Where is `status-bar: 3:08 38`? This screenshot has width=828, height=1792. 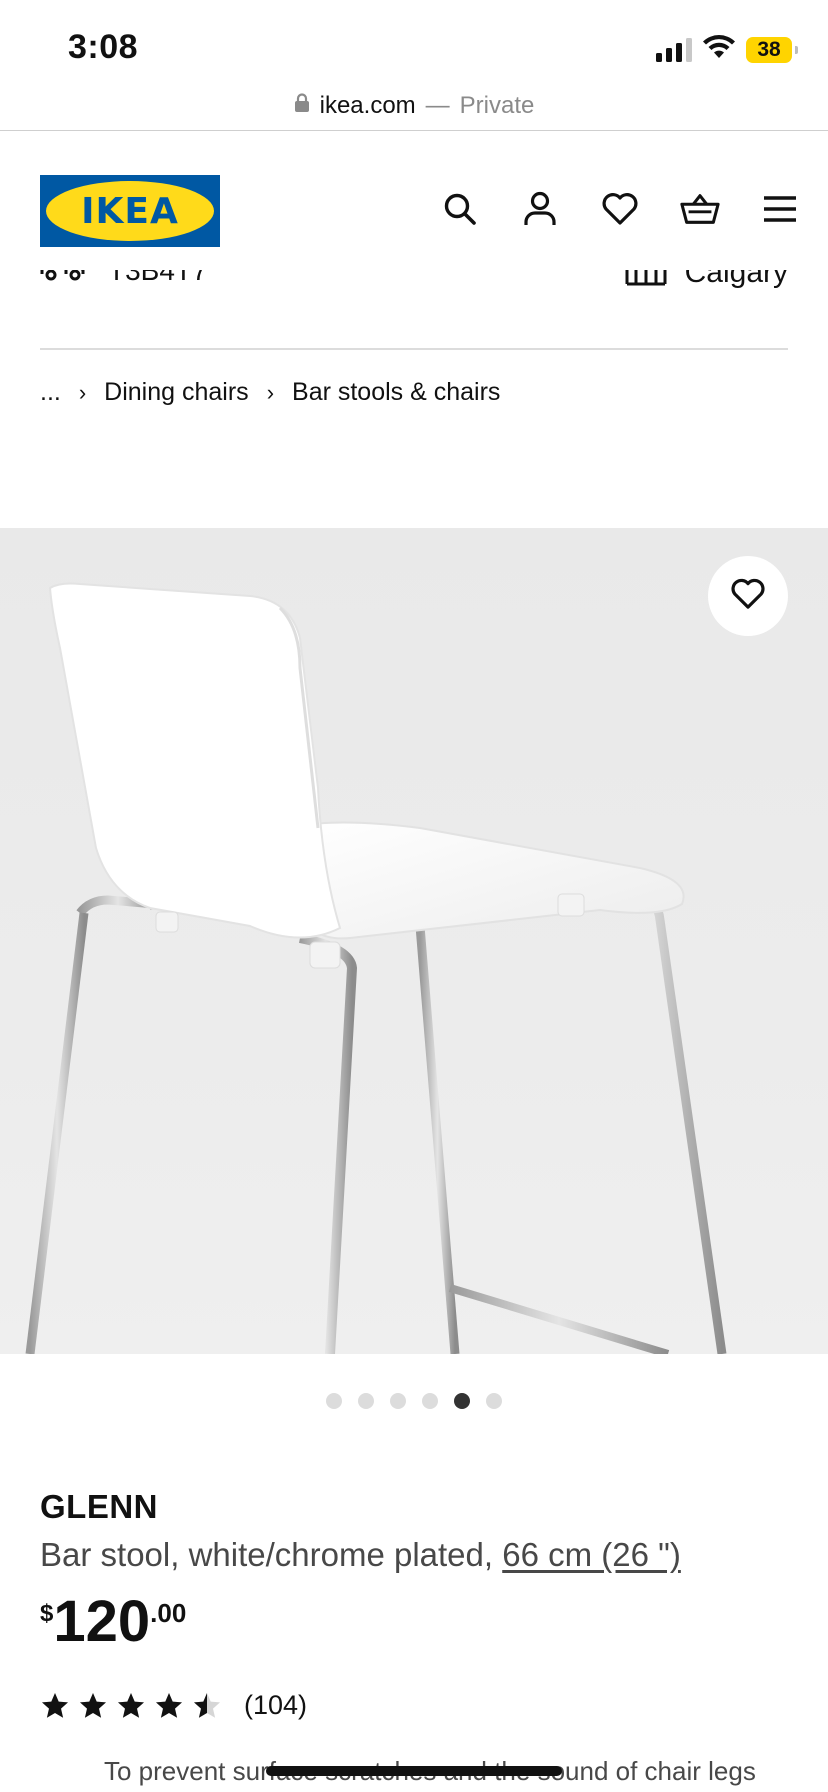
status-bar: 3:08 38 is located at coordinates (414, 44).